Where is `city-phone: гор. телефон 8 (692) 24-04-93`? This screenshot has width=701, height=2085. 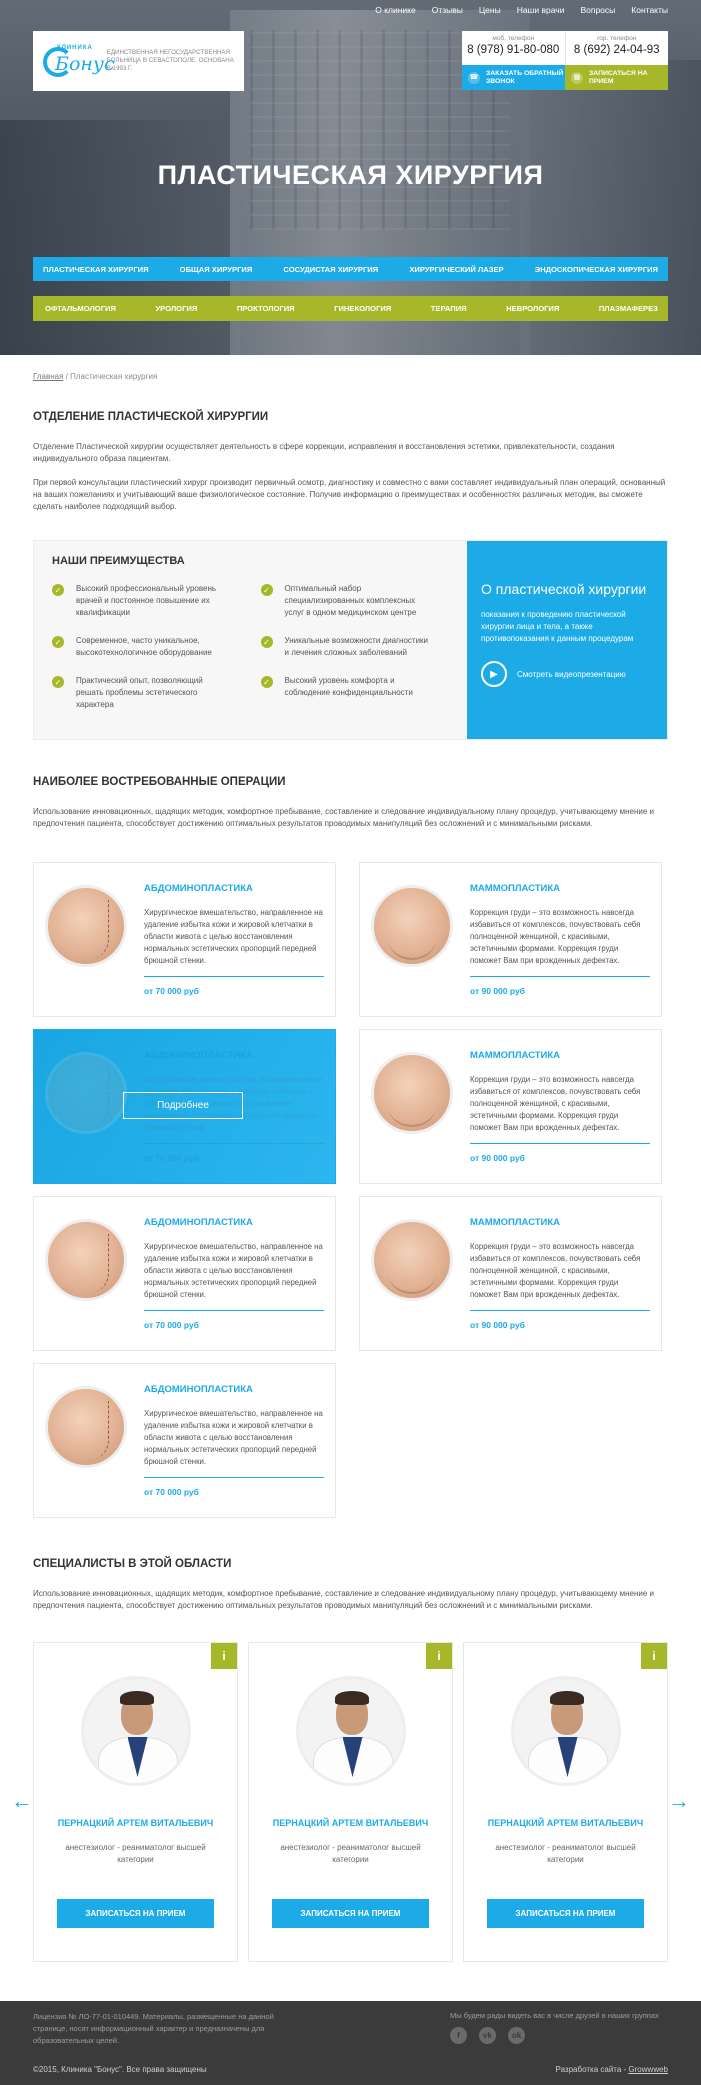
city-phone: гор. телефон 8 (692) 24-04-93 is located at coordinates (616, 48).